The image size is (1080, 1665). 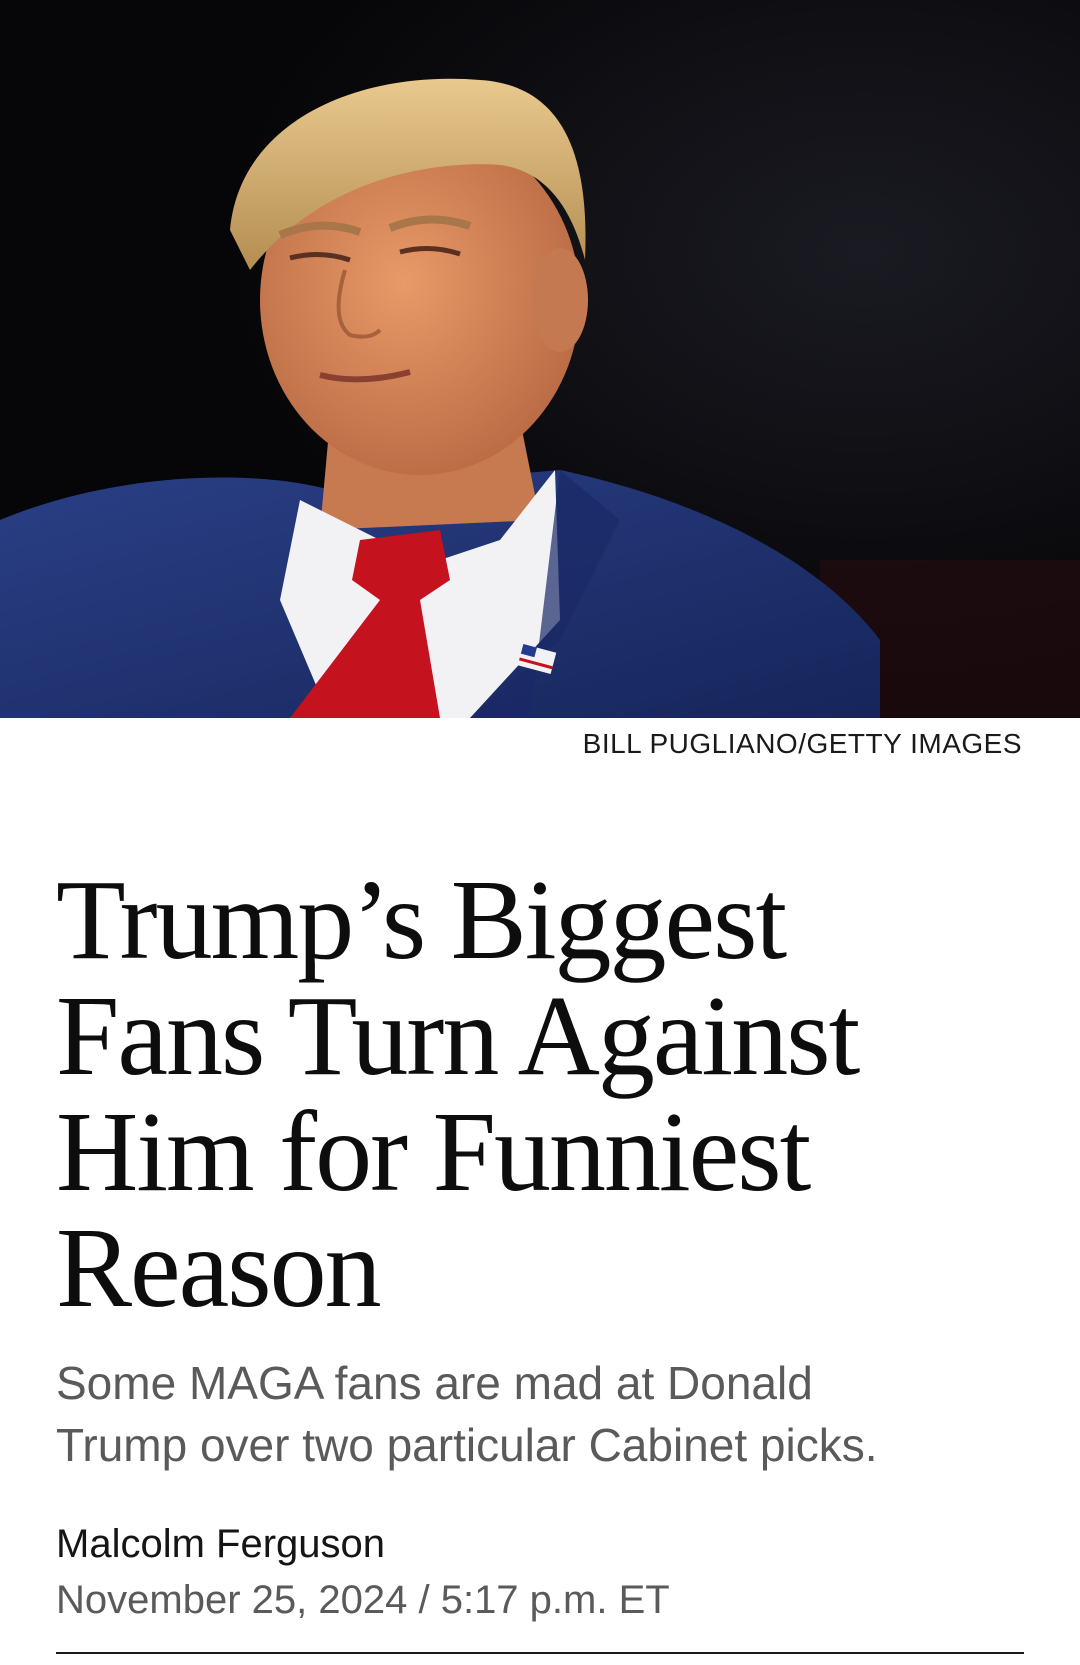 I want to click on headline-line: Fans Turn Against, so click(x=458, y=1035).